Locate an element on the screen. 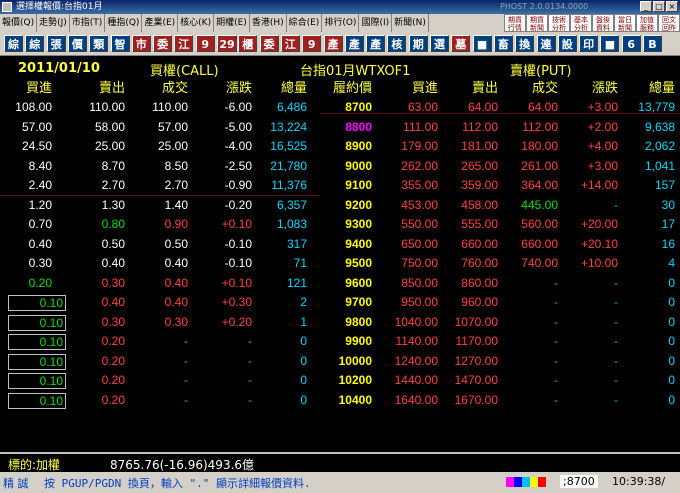  put-change: +2.00 is located at coordinates (602, 126).